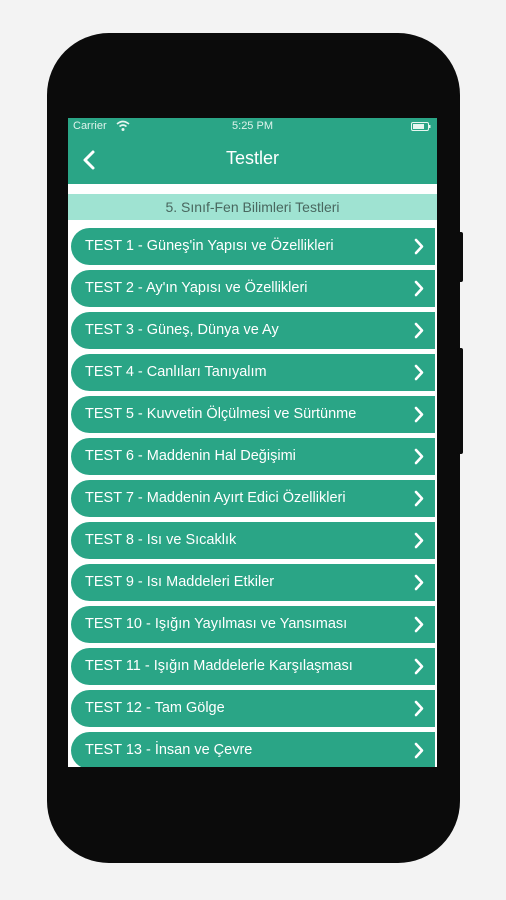 Image resolution: width=506 pixels, height=900 pixels. I want to click on test-label: TEST 9 - Isı Maddeleri Etkiler, so click(180, 582).